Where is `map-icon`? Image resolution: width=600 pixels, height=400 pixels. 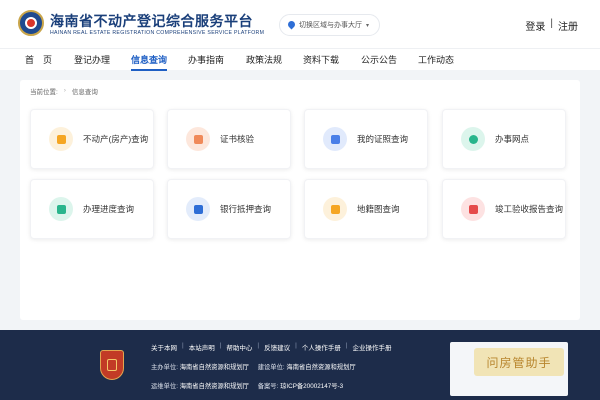 map-icon is located at coordinates (335, 209).